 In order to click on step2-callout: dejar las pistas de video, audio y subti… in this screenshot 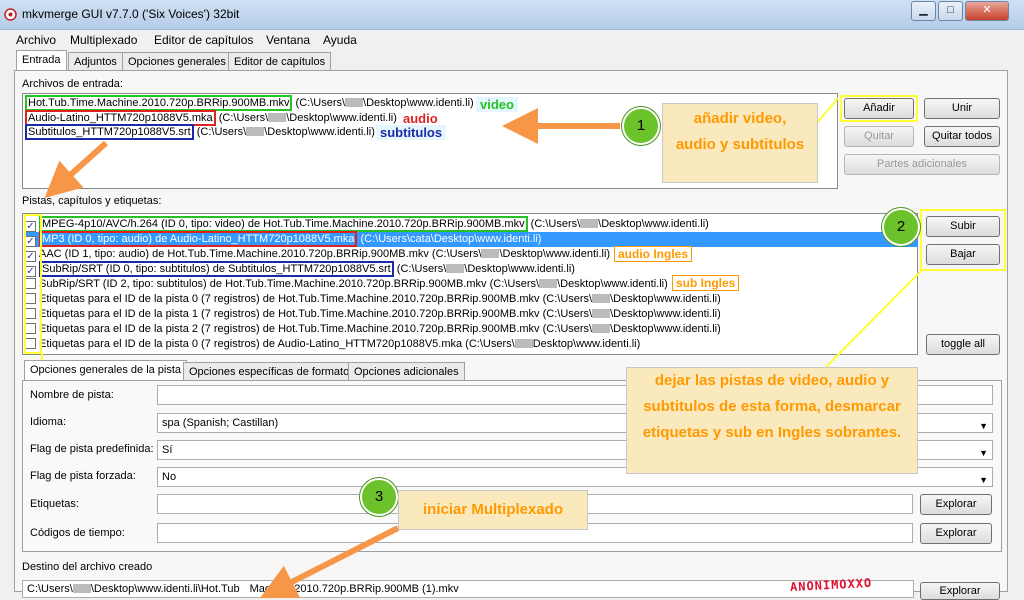, I will do `click(772, 420)`.